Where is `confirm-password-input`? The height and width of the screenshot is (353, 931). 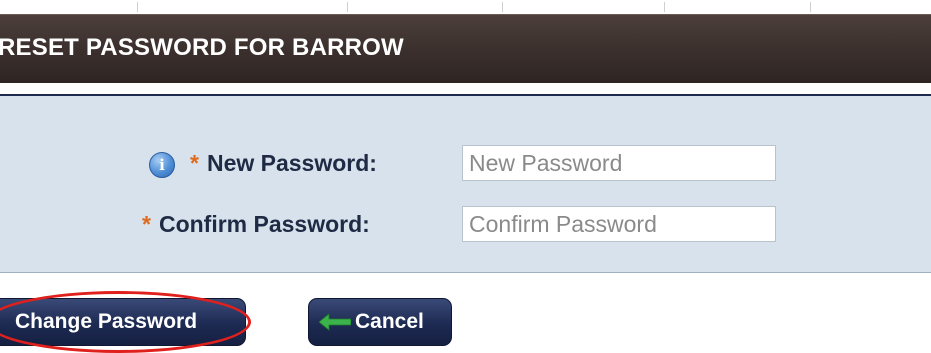 confirm-password-input is located at coordinates (619, 224).